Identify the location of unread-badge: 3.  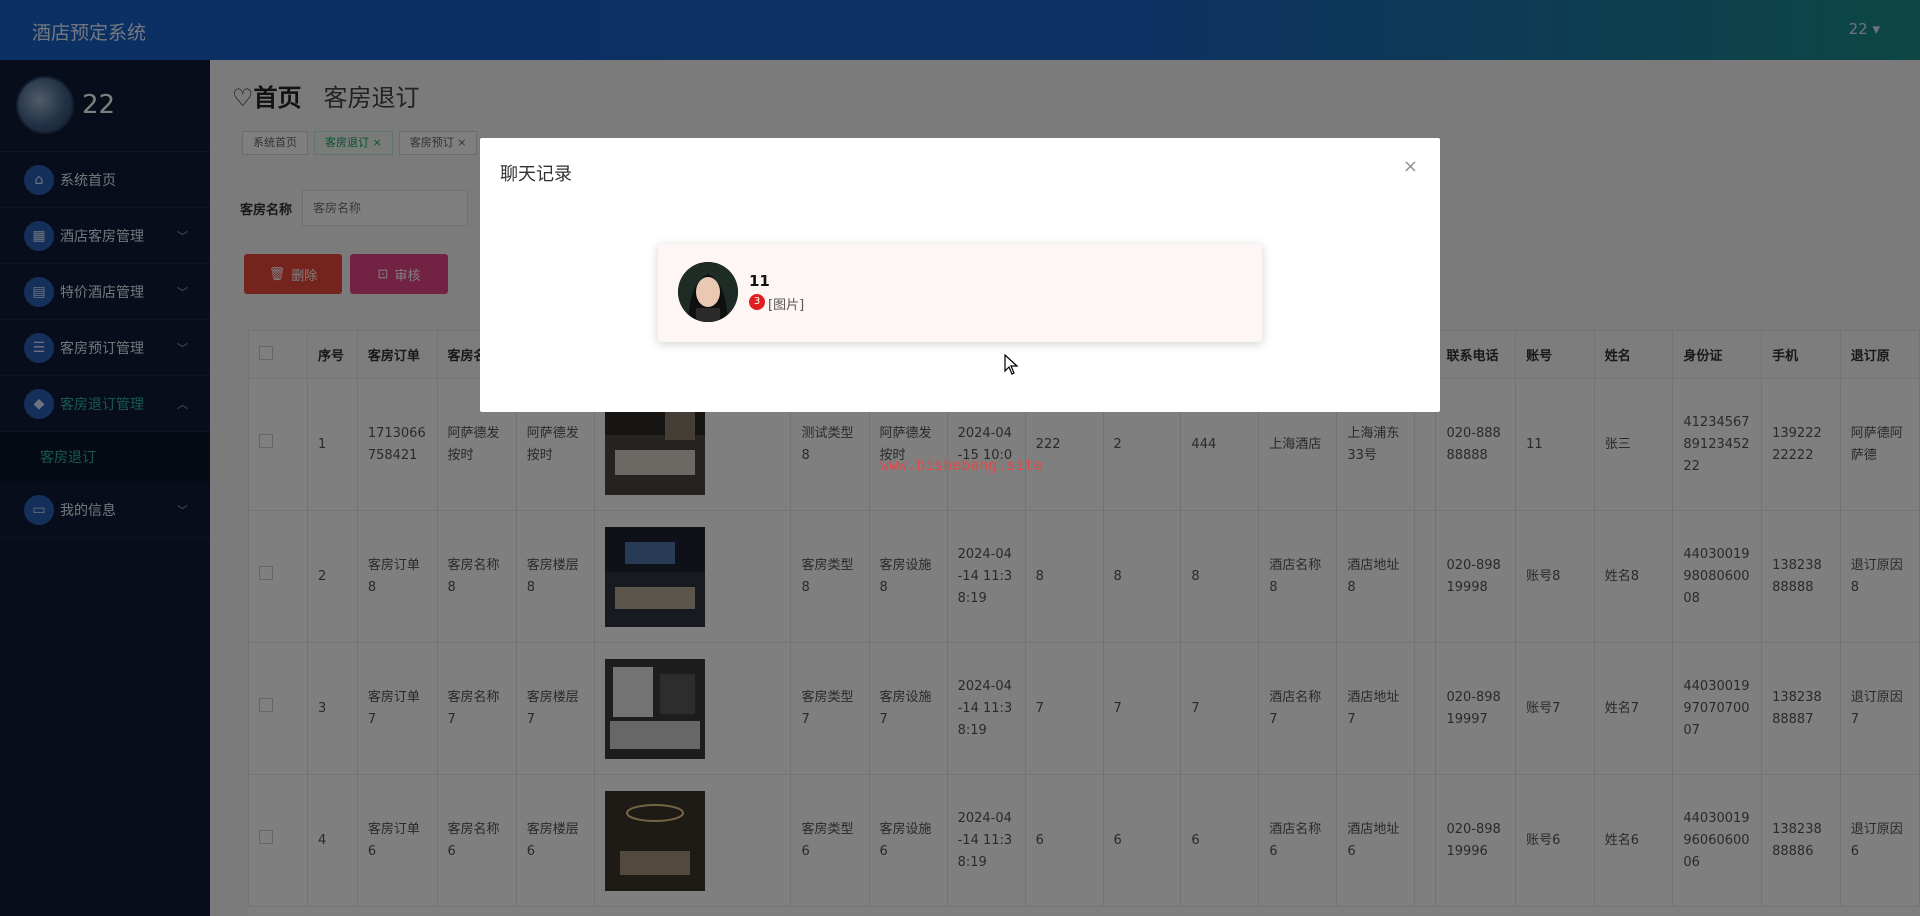
(757, 302).